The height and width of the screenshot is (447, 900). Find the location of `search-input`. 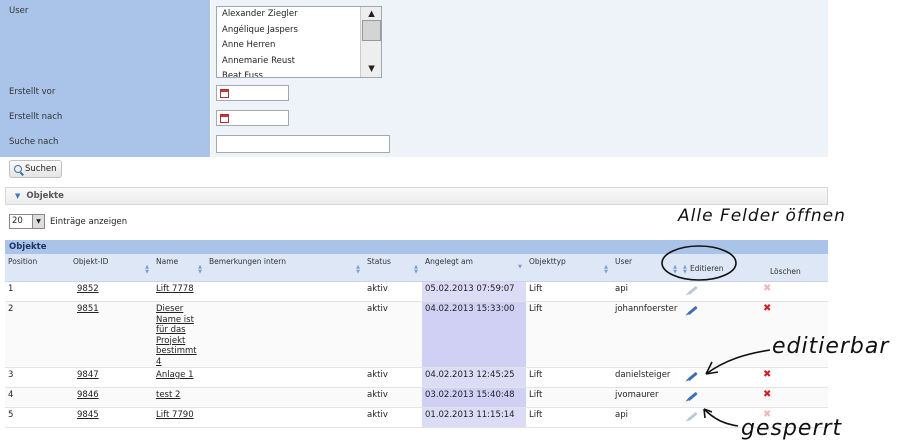

search-input is located at coordinates (303, 144).